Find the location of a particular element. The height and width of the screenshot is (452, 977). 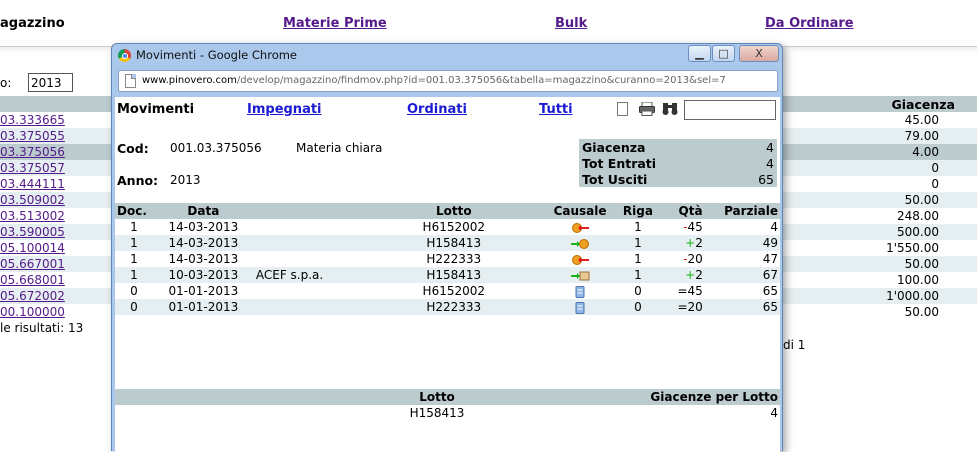

cod-value: 001.03.375056 is located at coordinates (216, 148).